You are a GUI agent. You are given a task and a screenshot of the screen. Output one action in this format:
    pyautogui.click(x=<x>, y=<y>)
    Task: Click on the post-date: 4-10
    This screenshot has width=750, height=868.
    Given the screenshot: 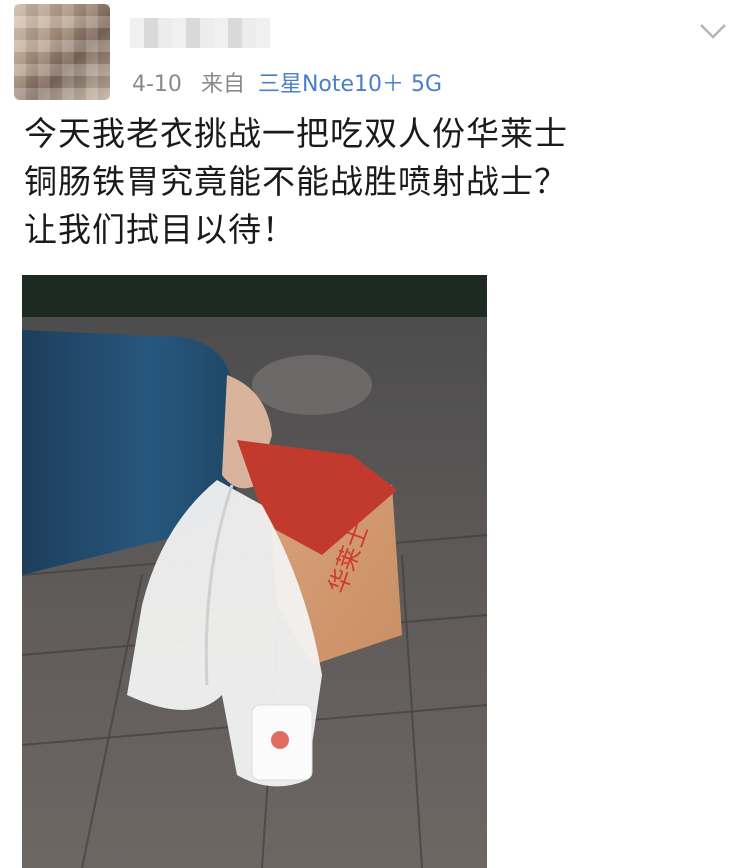 What is the action you would take?
    pyautogui.click(x=157, y=84)
    